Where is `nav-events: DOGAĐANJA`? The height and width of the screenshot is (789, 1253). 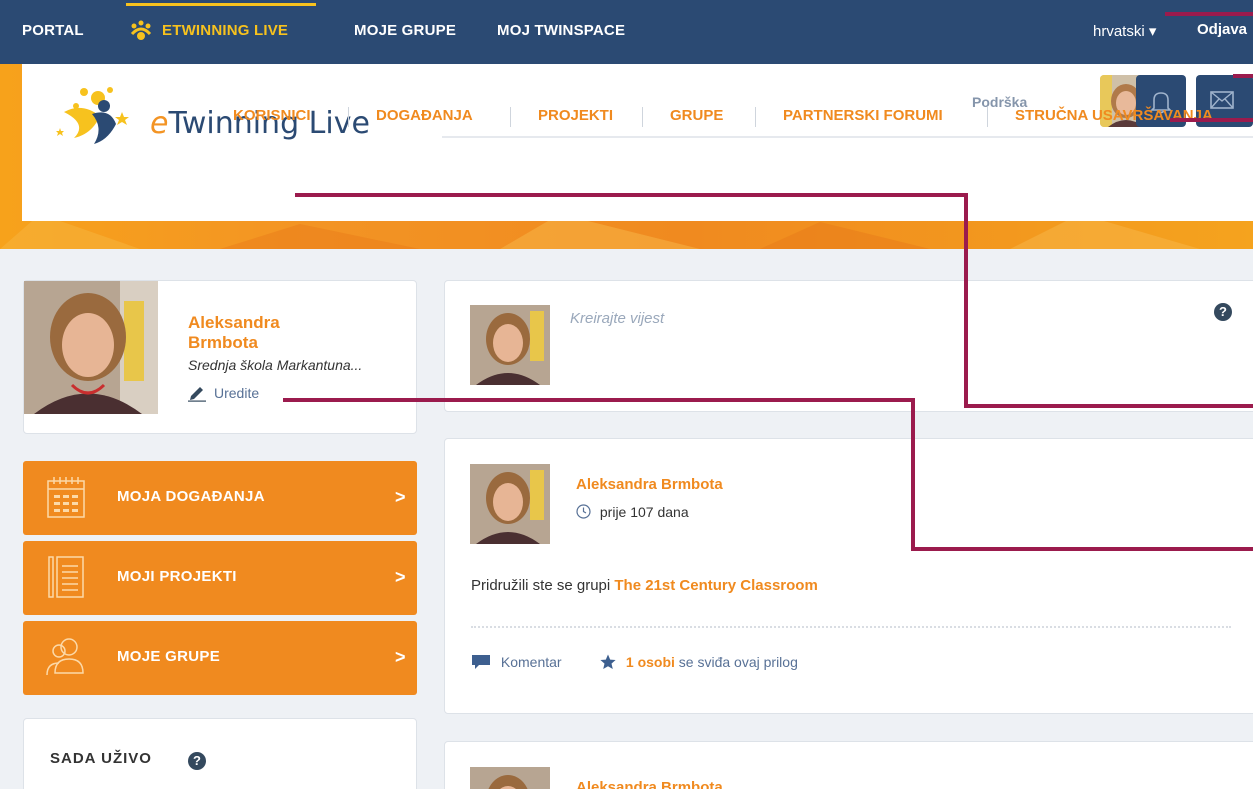
nav-events: DOGAĐANJA is located at coordinates (424, 115).